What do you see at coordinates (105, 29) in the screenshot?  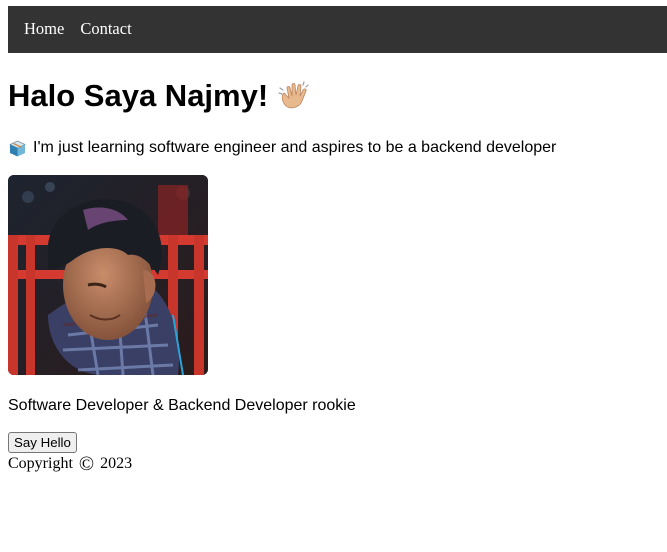 I see `nav-contact-link: Contact` at bounding box center [105, 29].